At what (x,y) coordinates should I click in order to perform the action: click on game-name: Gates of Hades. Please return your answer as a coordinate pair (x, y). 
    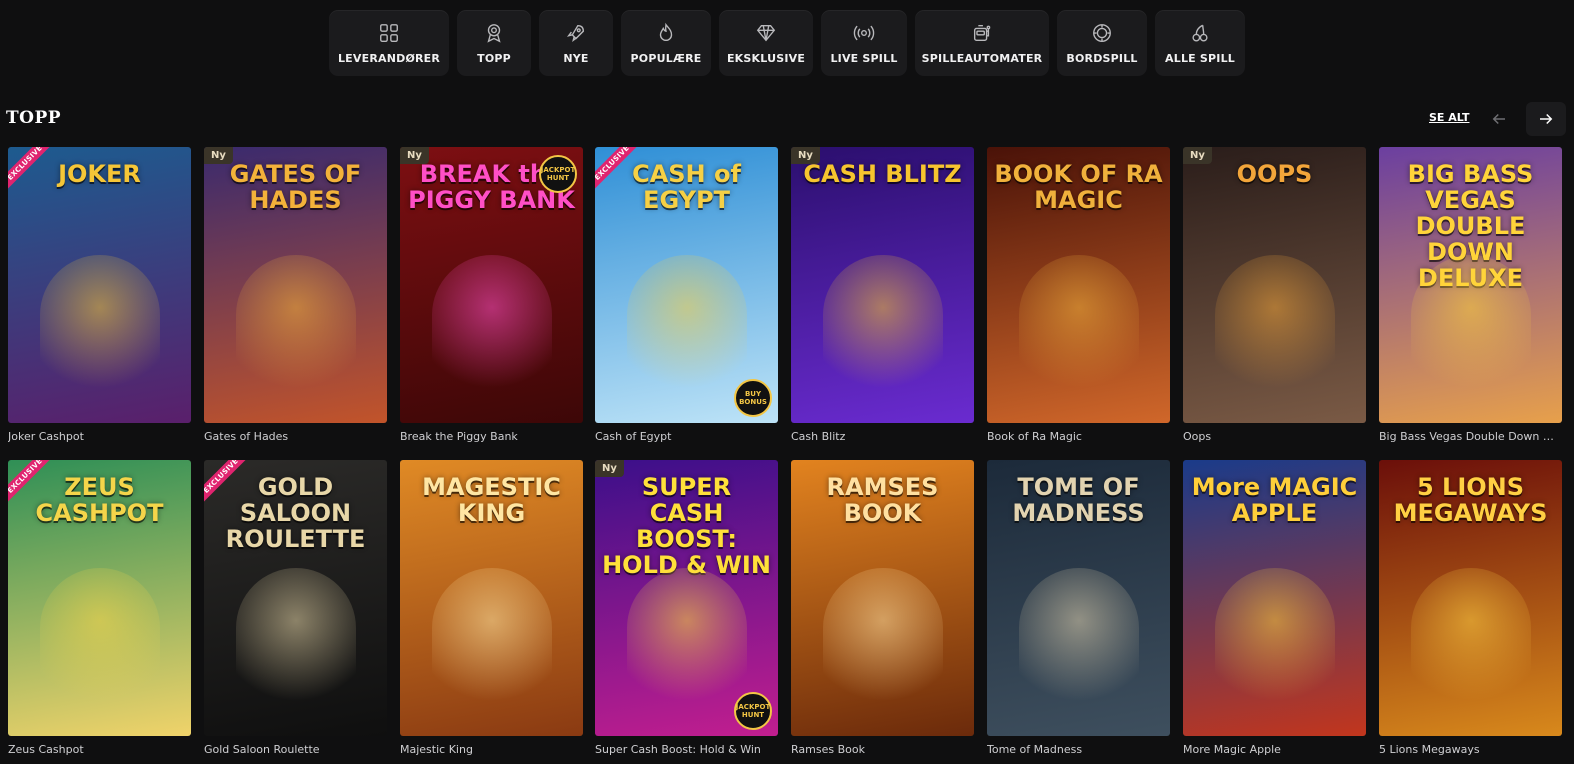
    Looking at the image, I should click on (295, 436).